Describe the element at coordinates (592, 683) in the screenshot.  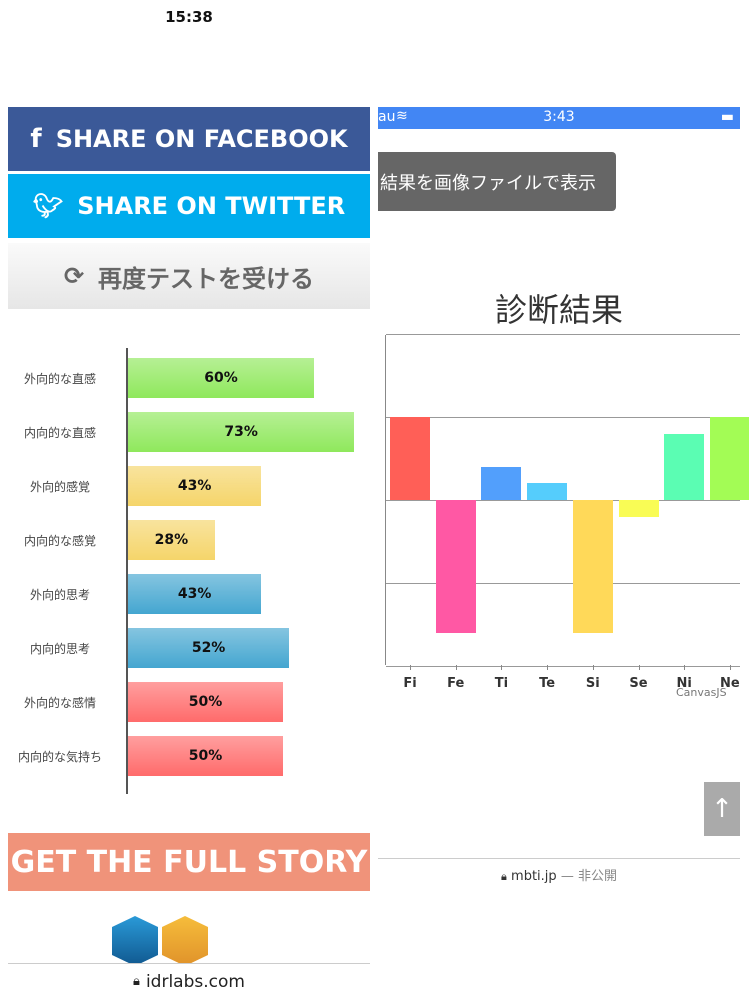
I see `x-tick-label: Si` at that location.